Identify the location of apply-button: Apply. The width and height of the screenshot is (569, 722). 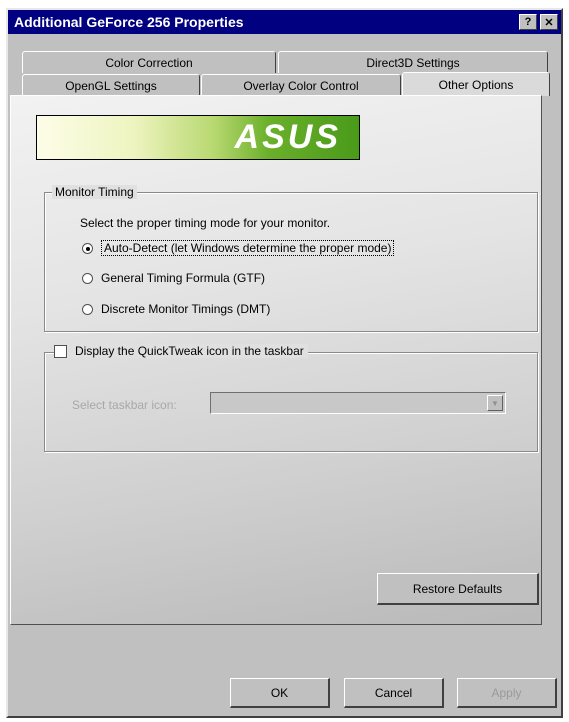
(507, 693).